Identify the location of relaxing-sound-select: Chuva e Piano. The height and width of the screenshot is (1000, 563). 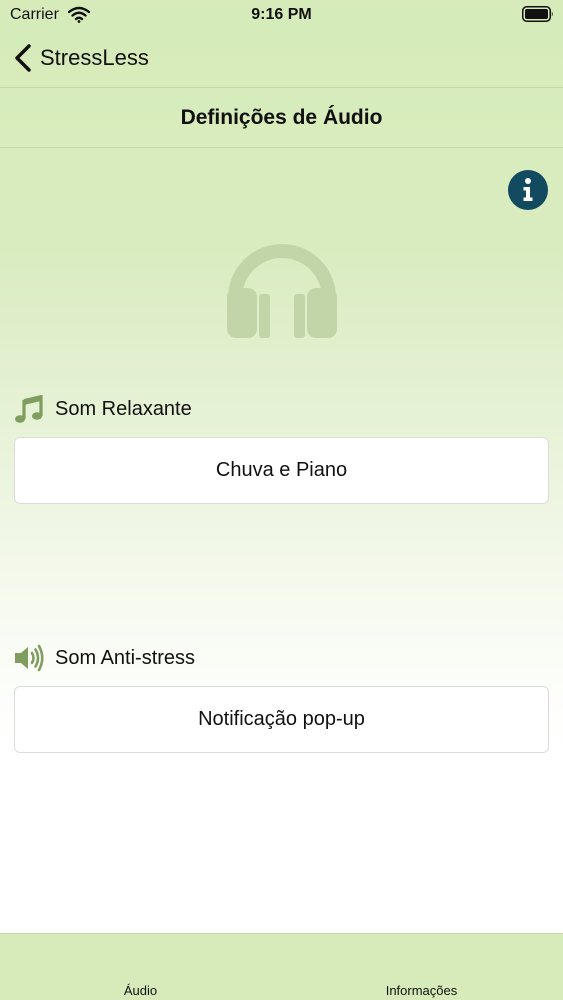
(281, 470).